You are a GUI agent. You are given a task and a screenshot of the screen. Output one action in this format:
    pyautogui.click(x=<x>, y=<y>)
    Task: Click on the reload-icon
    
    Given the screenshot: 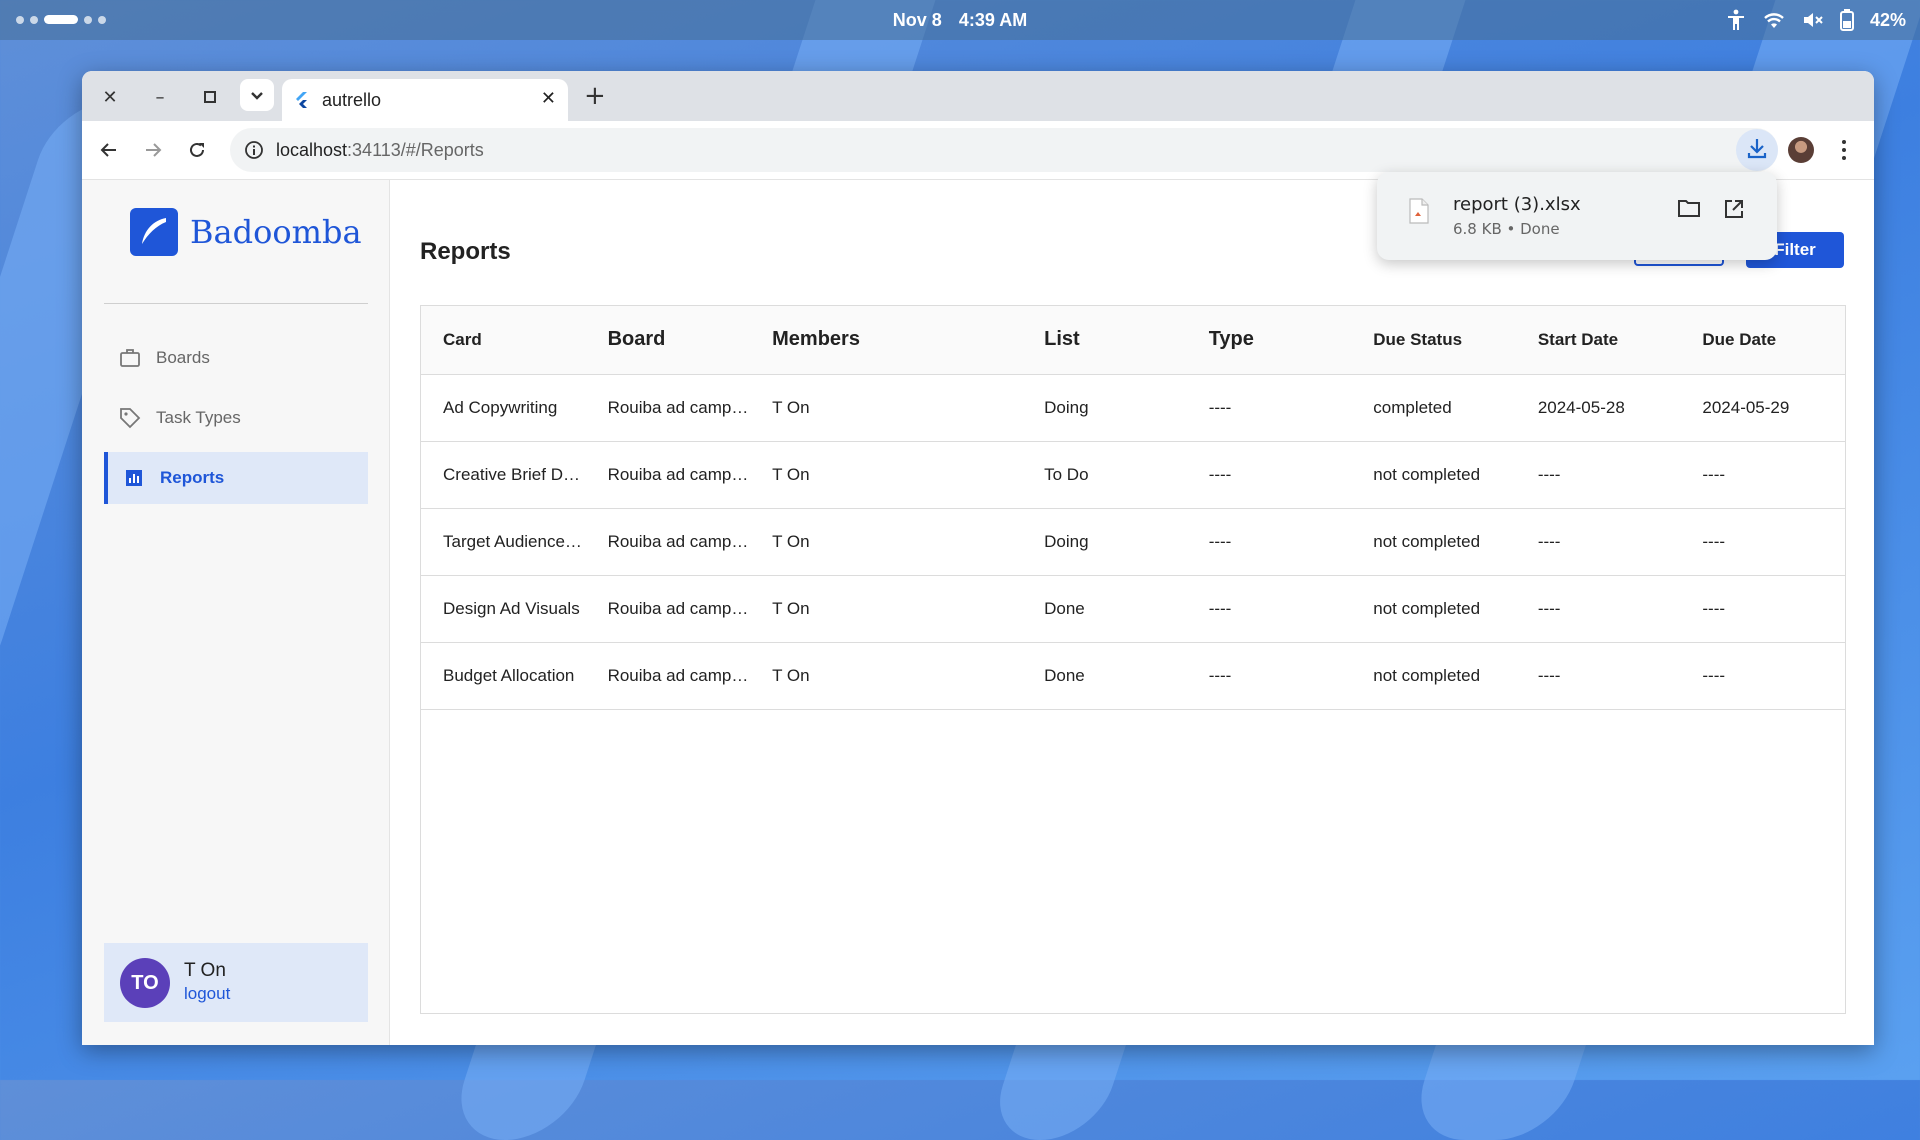 What is the action you would take?
    pyautogui.click(x=197, y=150)
    